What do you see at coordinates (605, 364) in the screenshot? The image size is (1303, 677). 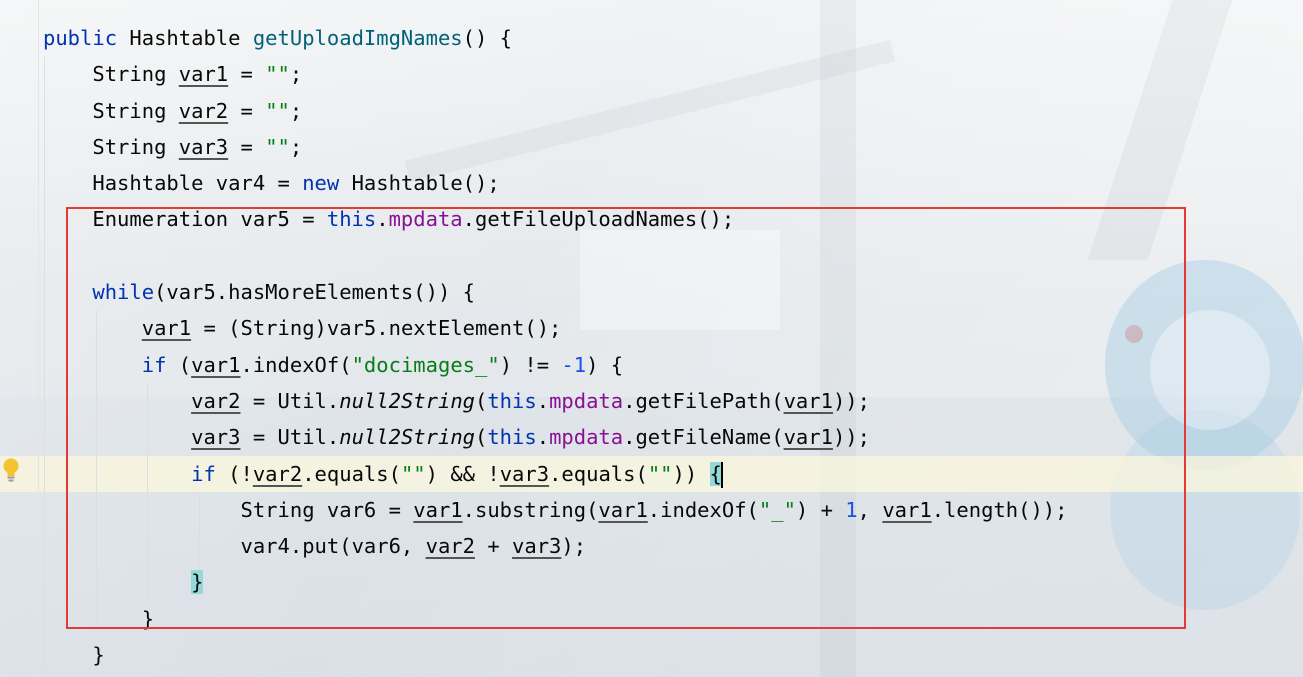 I see `code-token: ) {` at bounding box center [605, 364].